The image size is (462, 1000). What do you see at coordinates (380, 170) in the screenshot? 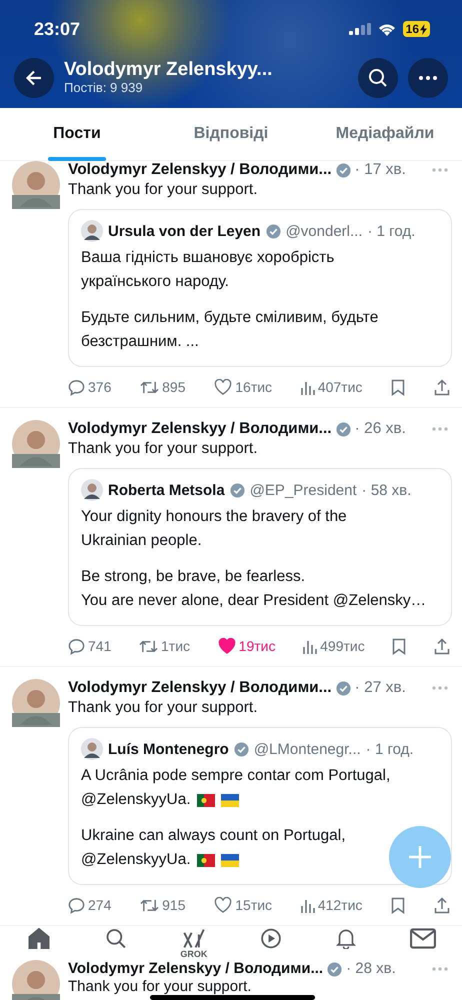
I see `post-time: · 17 хв.` at bounding box center [380, 170].